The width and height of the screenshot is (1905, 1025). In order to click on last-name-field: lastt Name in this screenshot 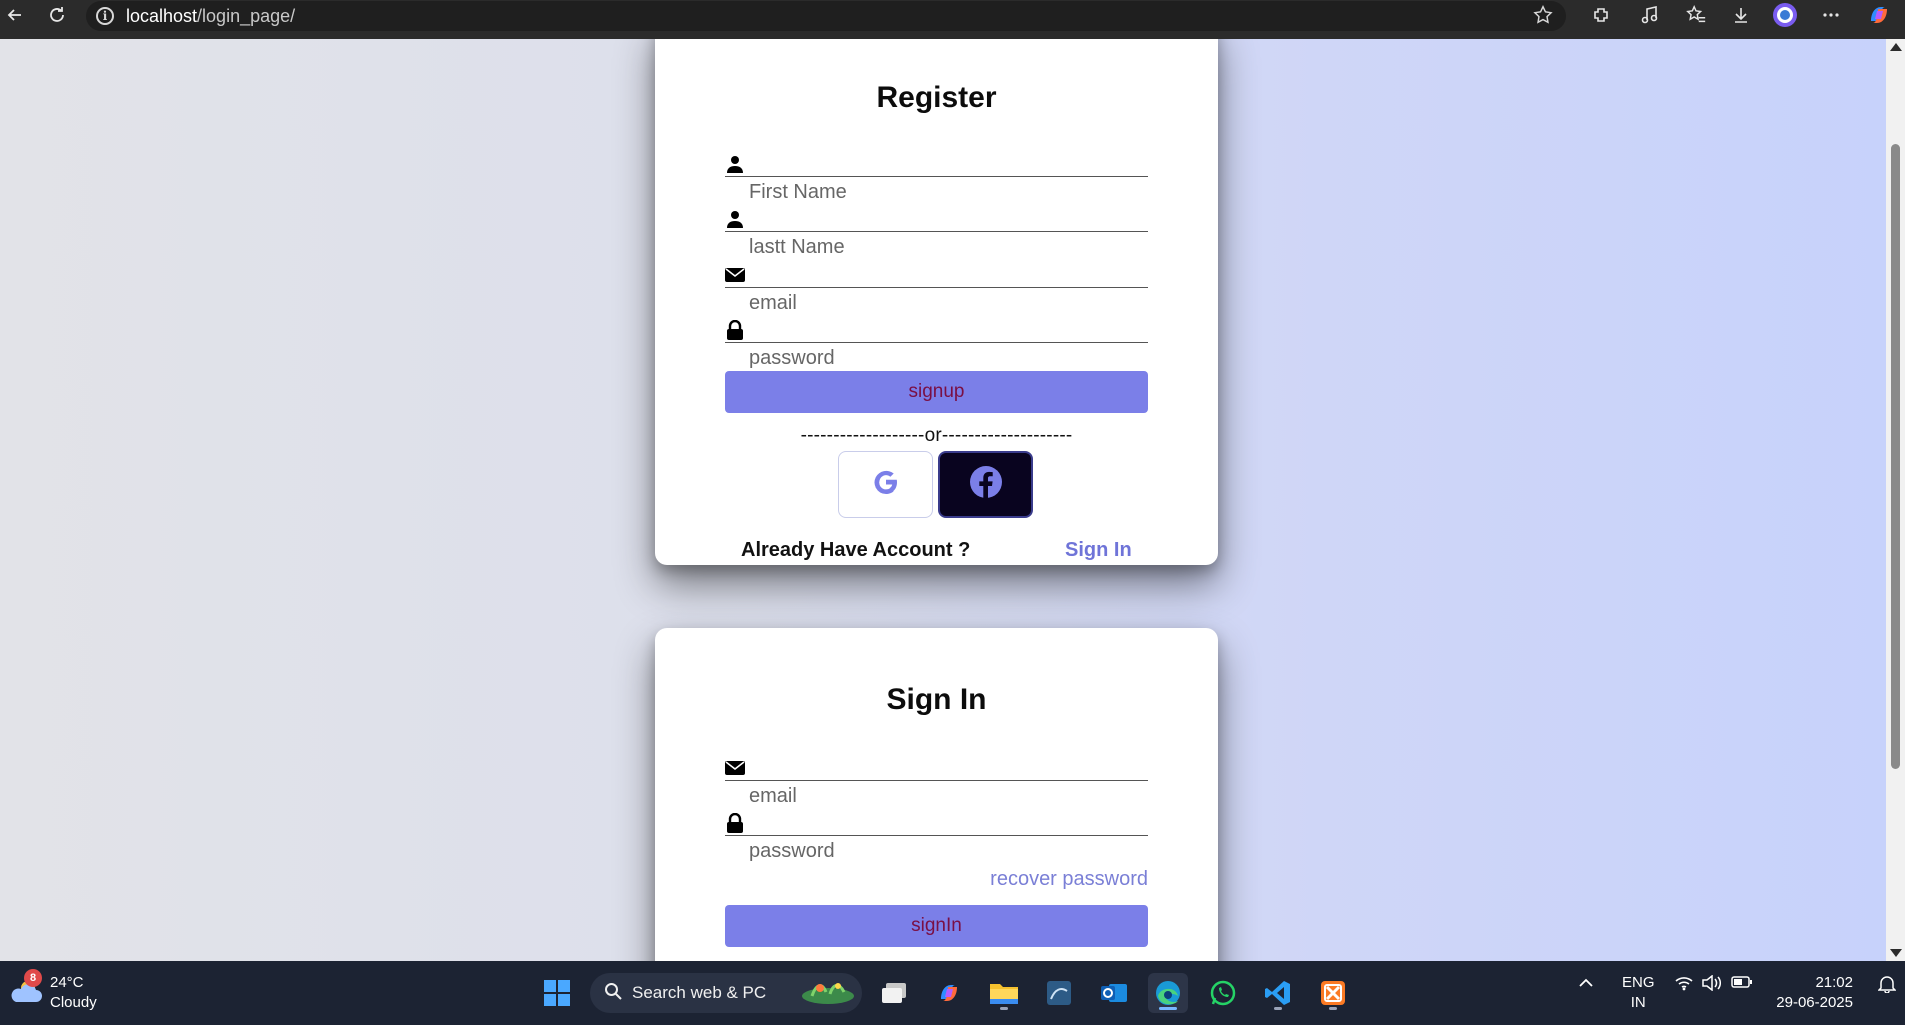, I will do `click(936, 232)`.